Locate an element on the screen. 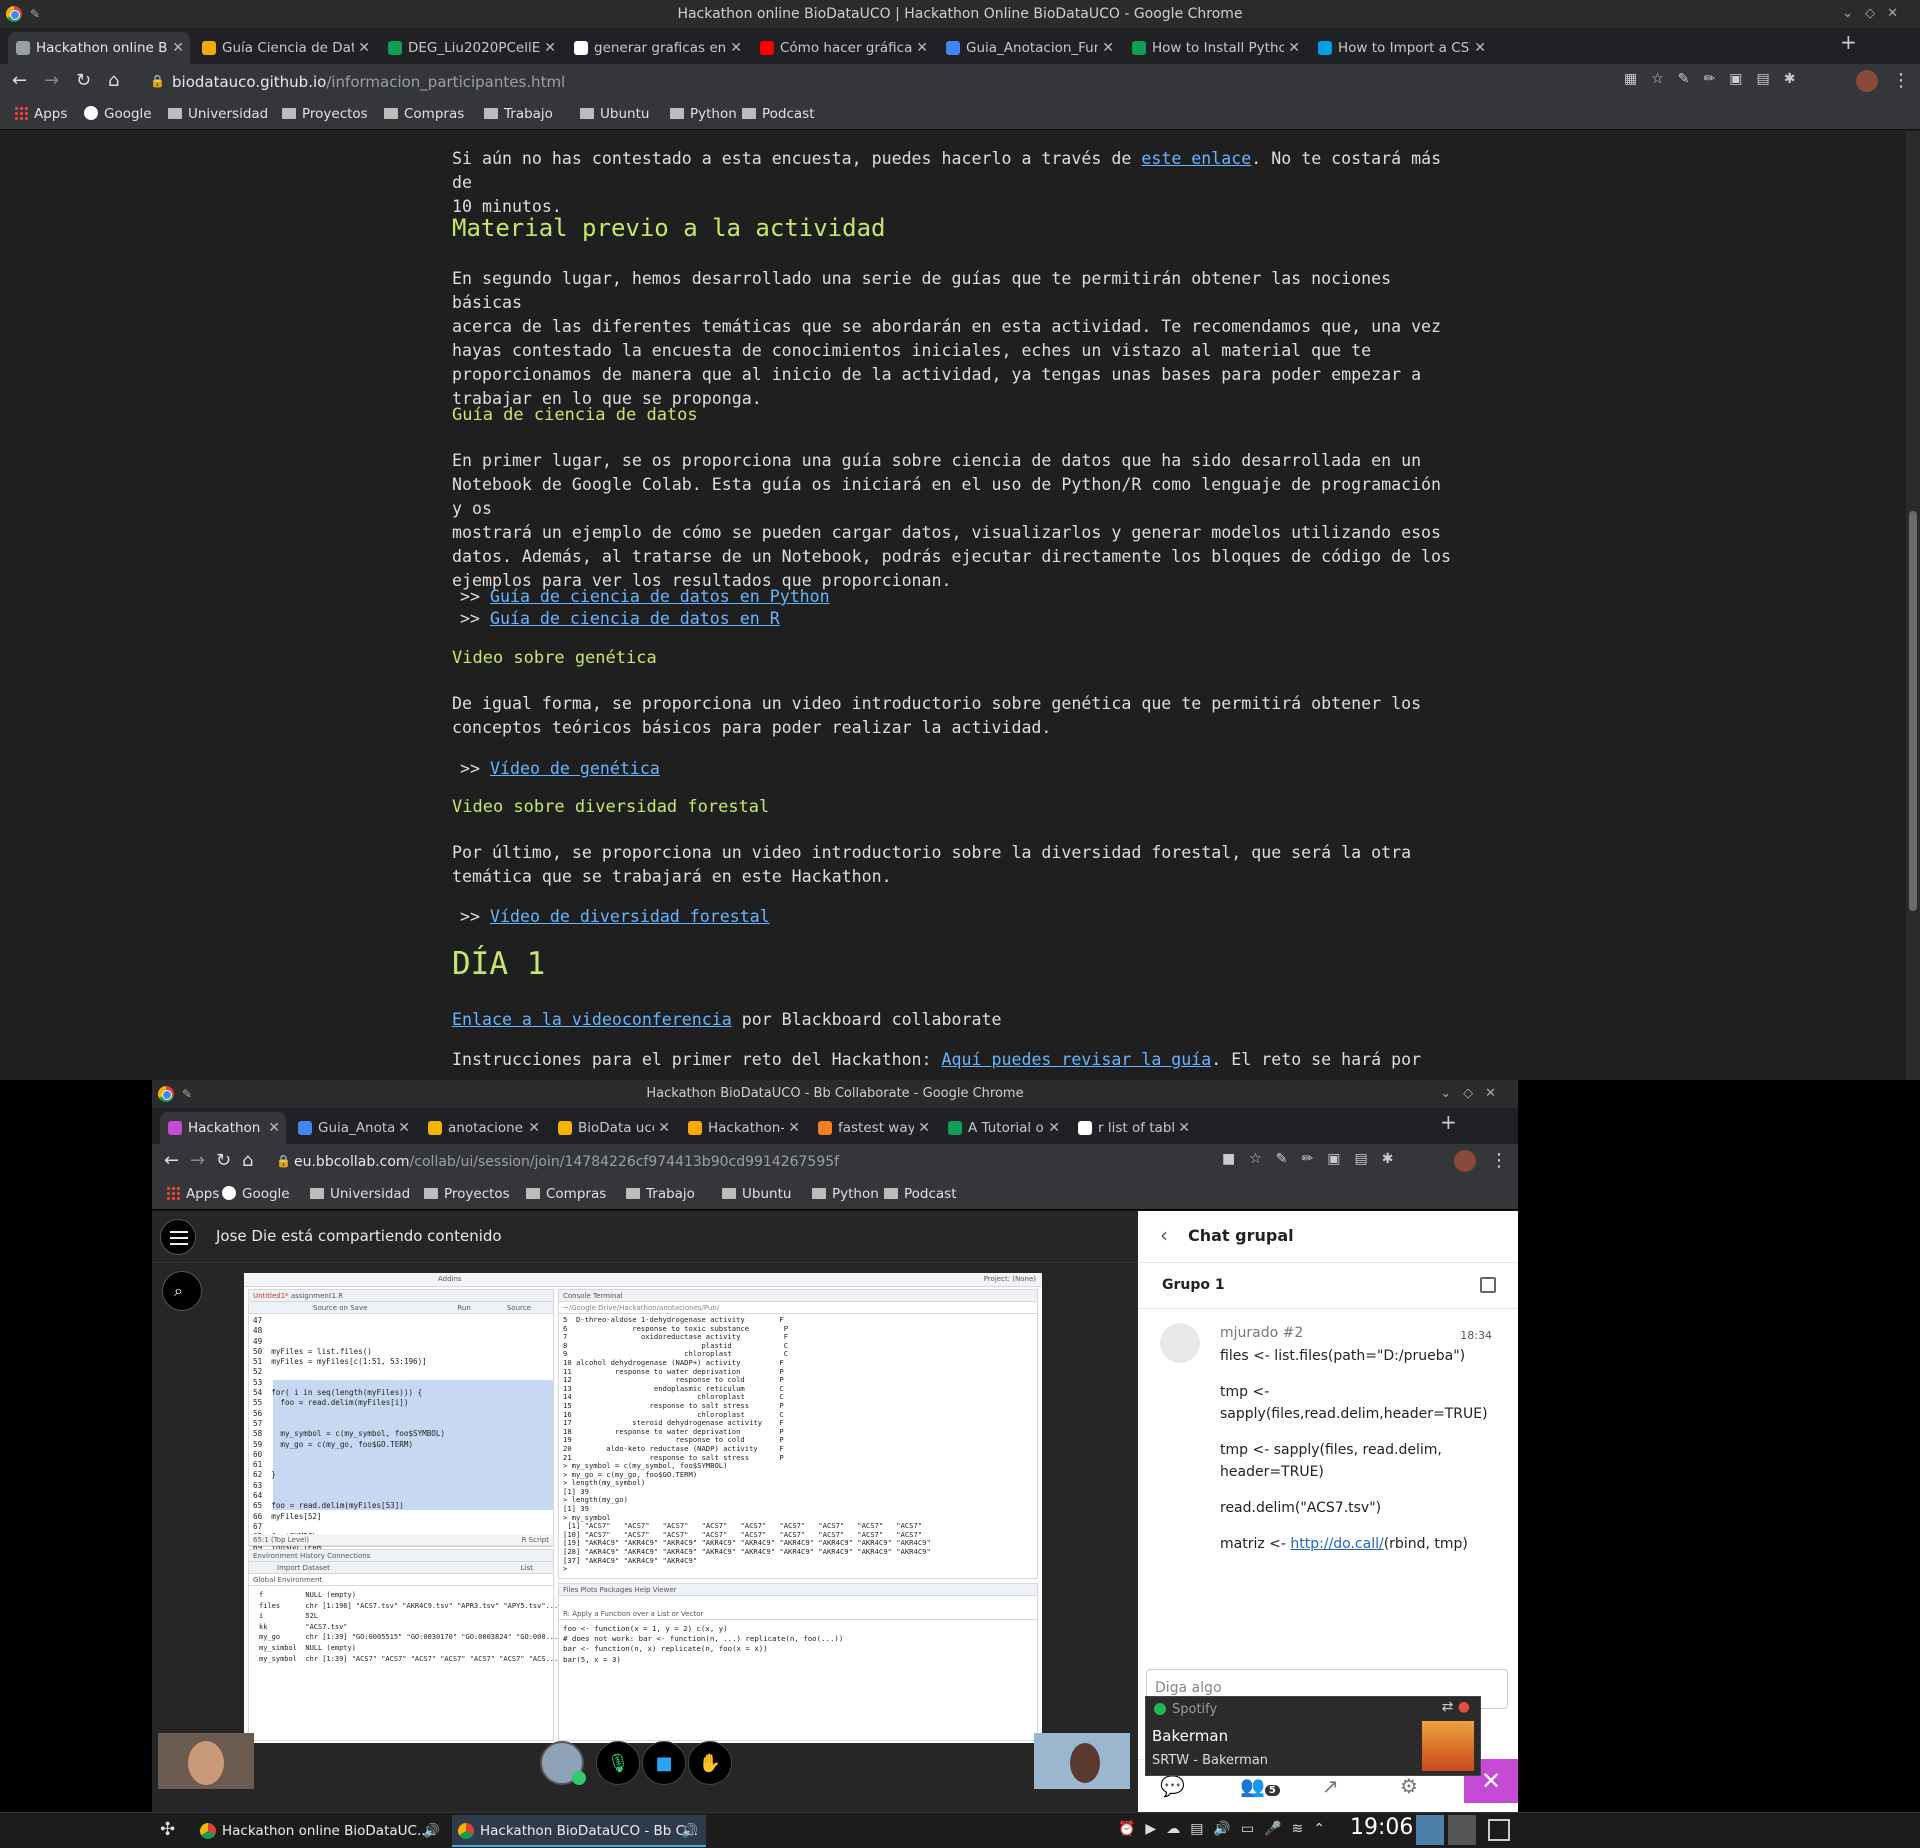 This screenshot has width=1920, height=1848. page-scrollbar is located at coordinates (1913, 605).